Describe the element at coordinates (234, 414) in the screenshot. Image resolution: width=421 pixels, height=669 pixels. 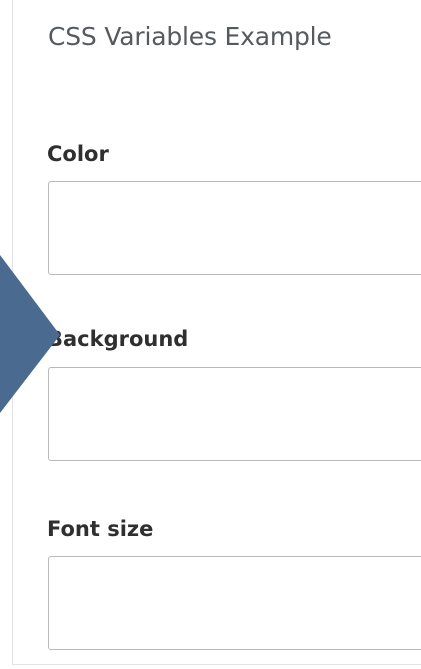
I see `background-input` at that location.